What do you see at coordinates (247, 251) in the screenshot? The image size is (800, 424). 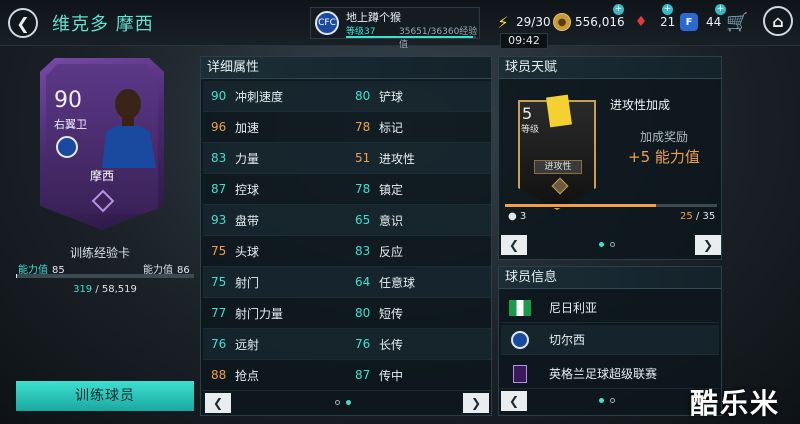 I see `attribute-name: 头球` at bounding box center [247, 251].